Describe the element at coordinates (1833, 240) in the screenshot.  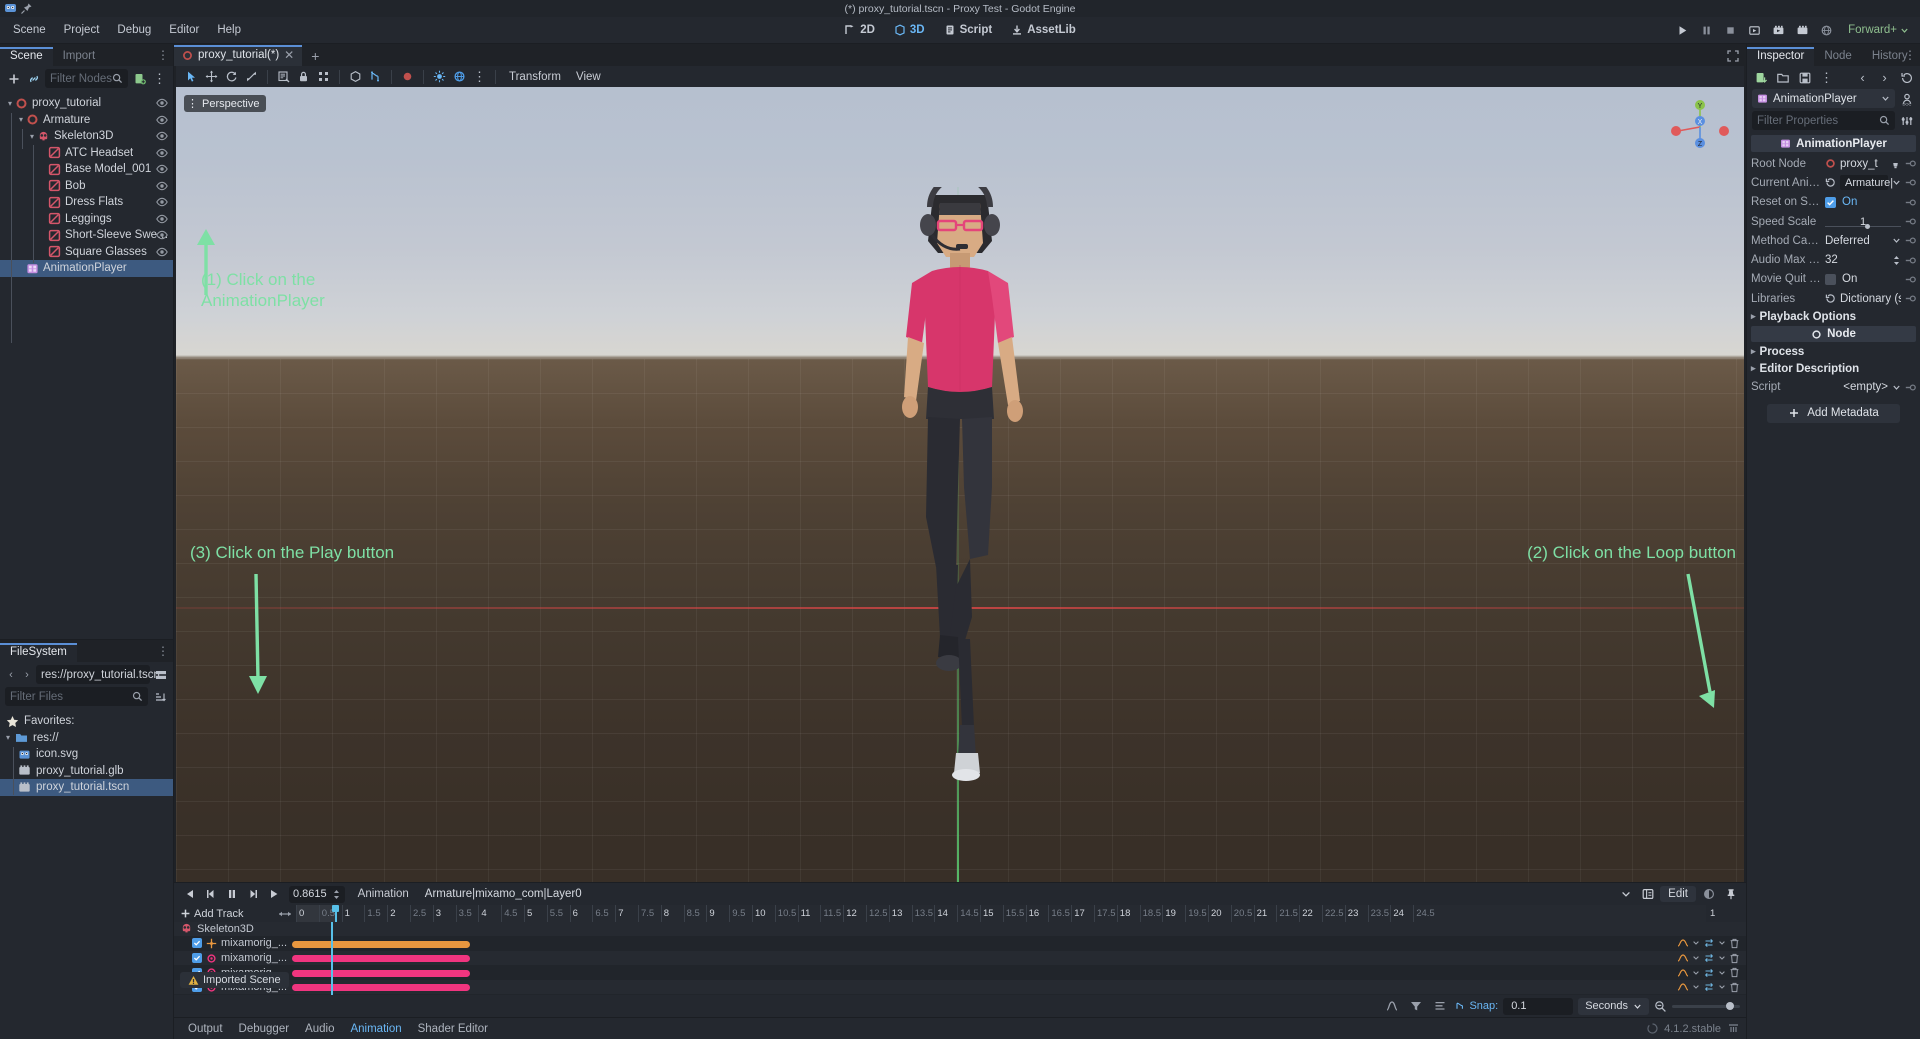
I see `property-method-call-mode: Method Call Mo... Deferred` at that location.